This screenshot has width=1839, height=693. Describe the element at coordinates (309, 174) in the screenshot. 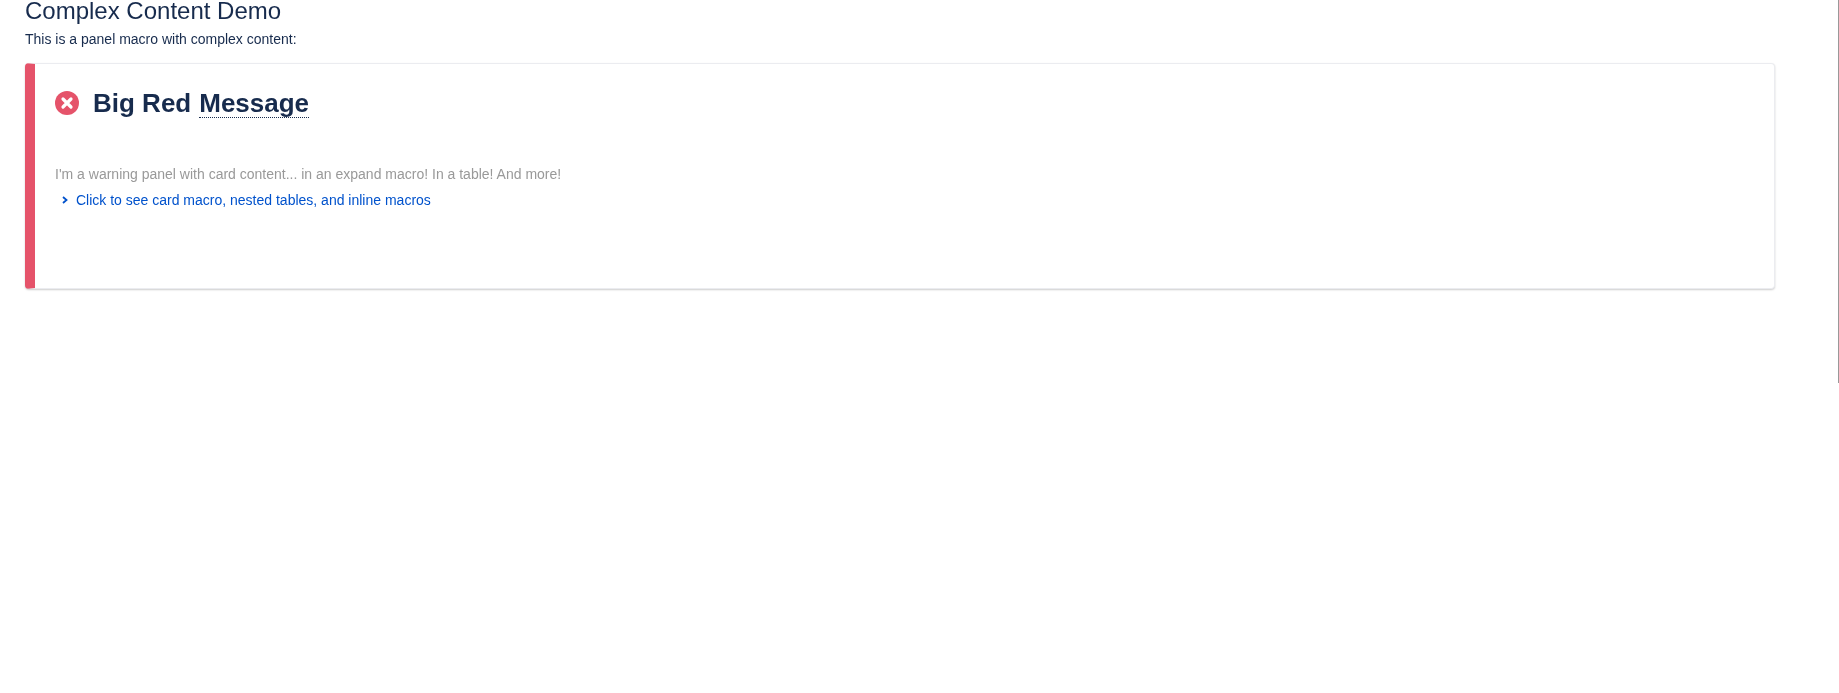

I see `panel-text: I'm a warning panel with card content... in an expand macro! In a table! And more!` at that location.